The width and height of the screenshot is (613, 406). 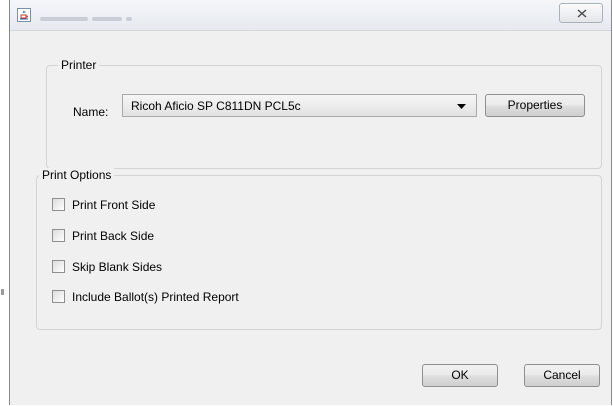 What do you see at coordinates (58, 204) in the screenshot?
I see `print-front-side-checkbox` at bounding box center [58, 204].